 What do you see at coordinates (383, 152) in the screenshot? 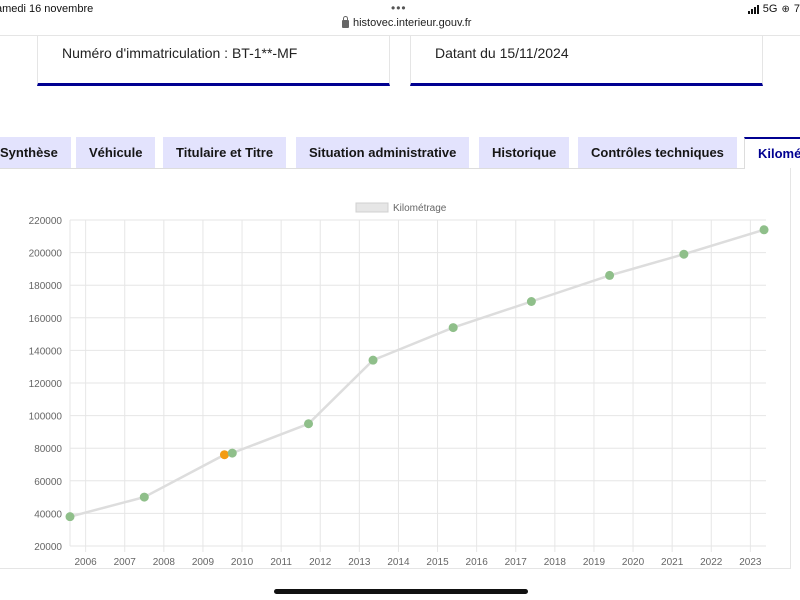
I see `tab-situation-administrative: Situation administrative` at bounding box center [383, 152].